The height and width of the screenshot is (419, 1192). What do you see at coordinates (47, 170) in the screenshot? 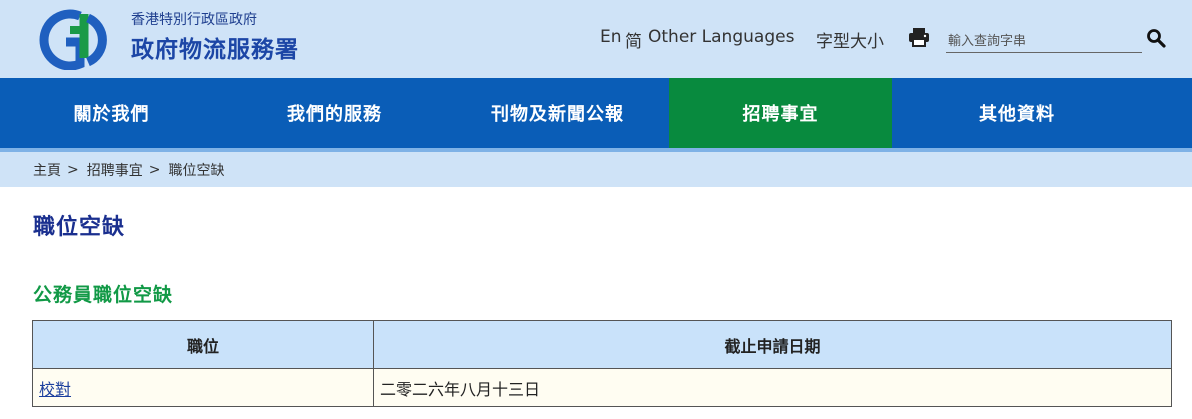
I see `breadcrumb-home: 主頁` at bounding box center [47, 170].